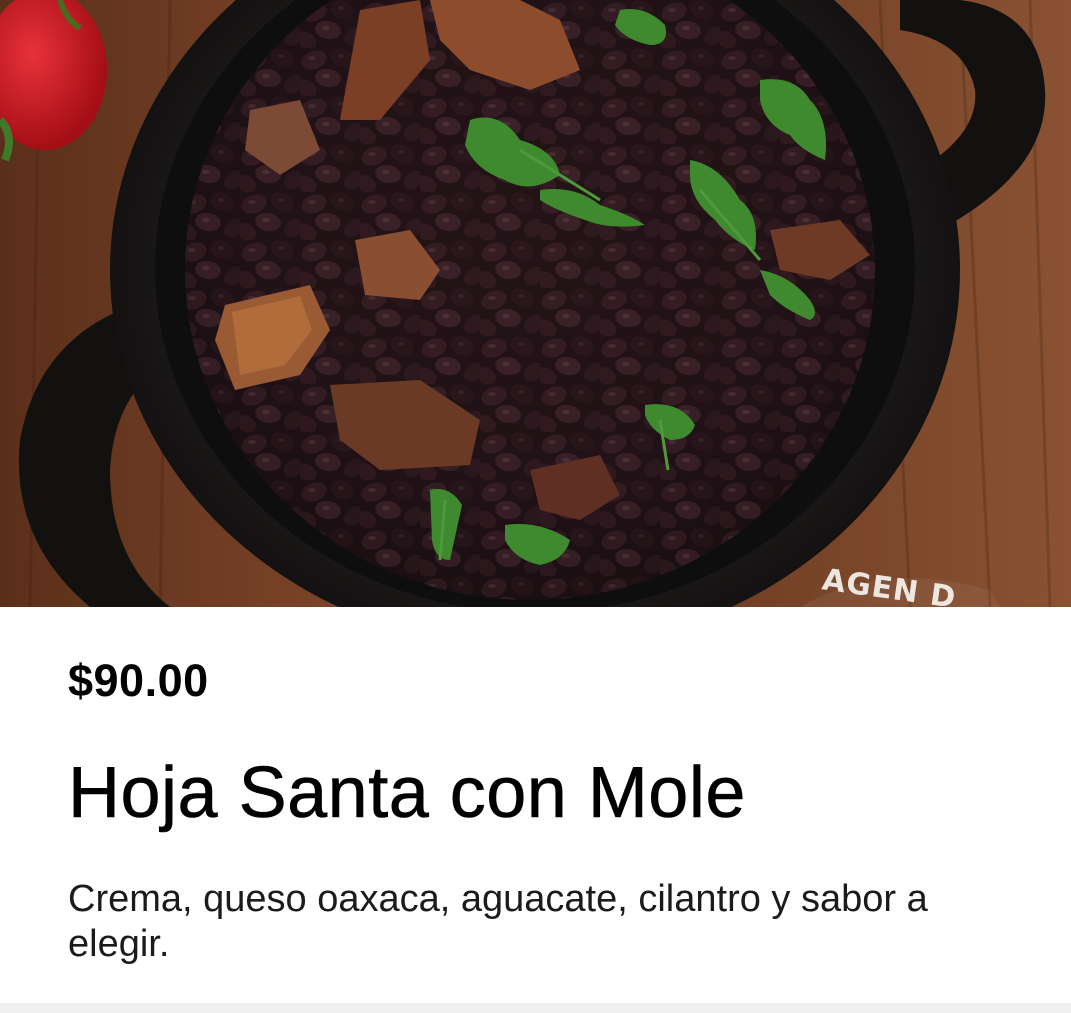 Image resolution: width=1071 pixels, height=1013 pixels. I want to click on product-title: Hoja Santa con Mole, so click(407, 793).